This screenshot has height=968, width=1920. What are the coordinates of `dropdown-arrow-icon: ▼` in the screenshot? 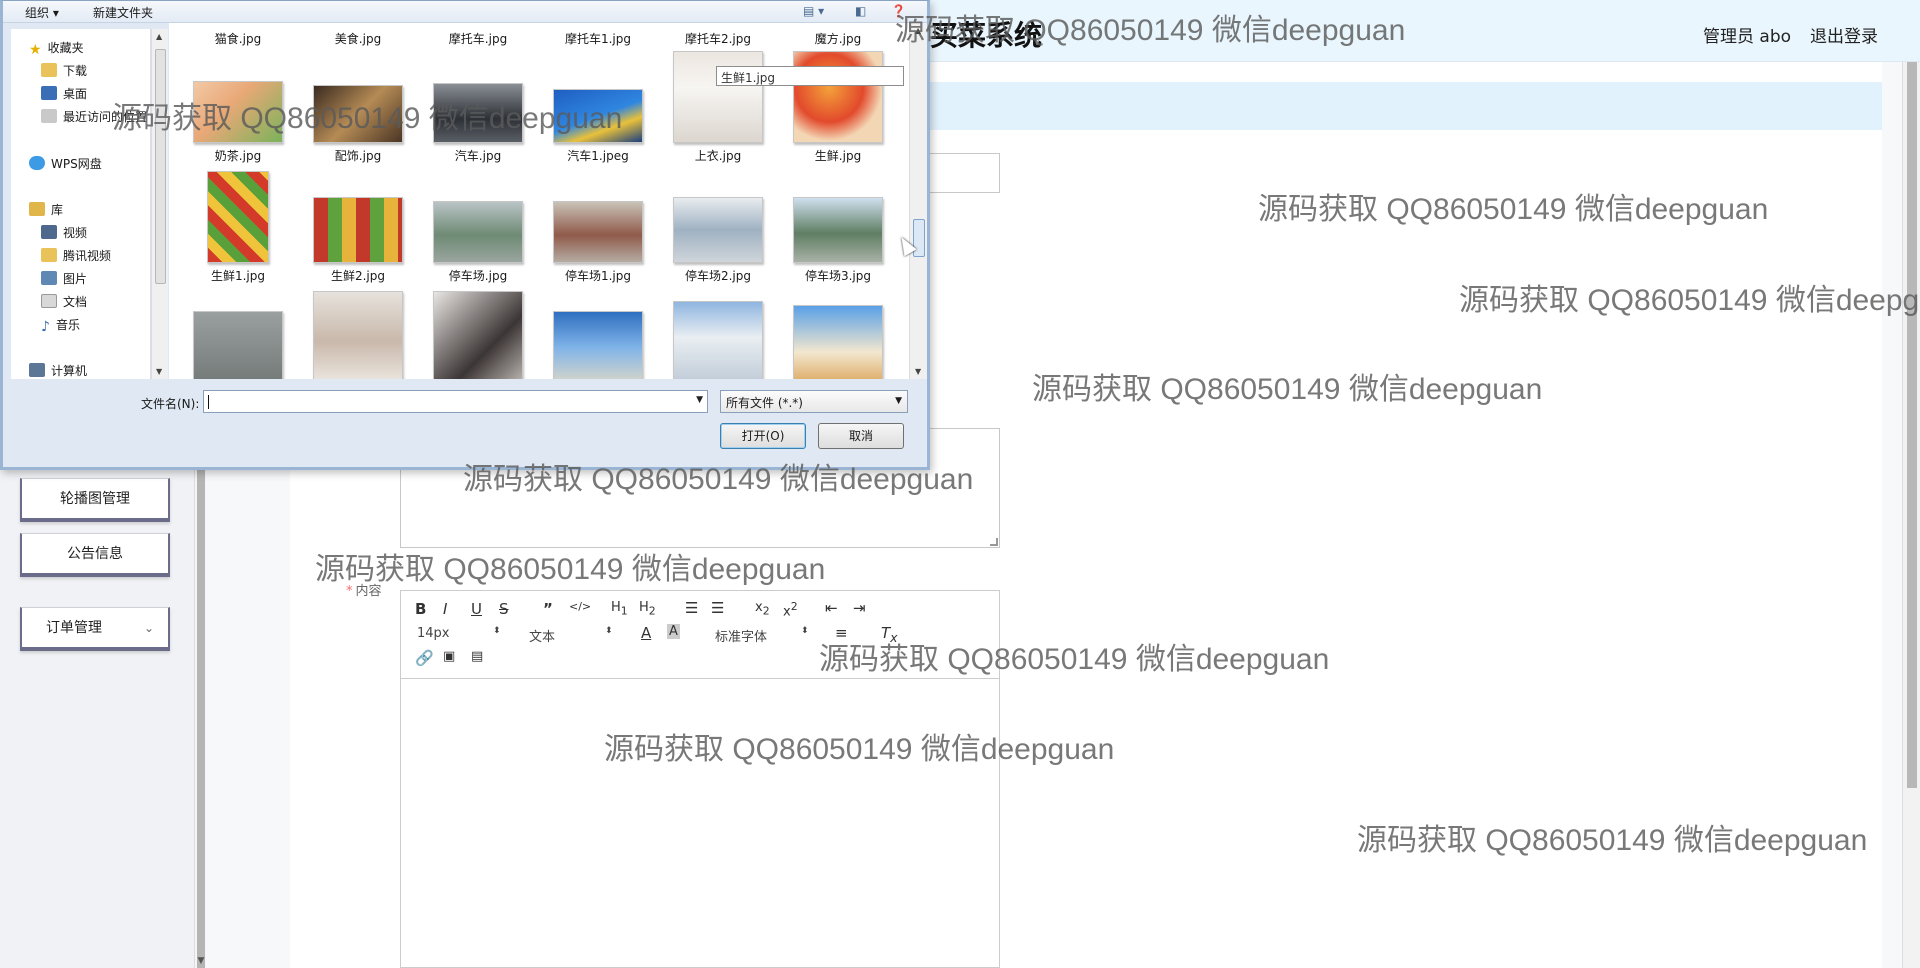 It's located at (699, 400).